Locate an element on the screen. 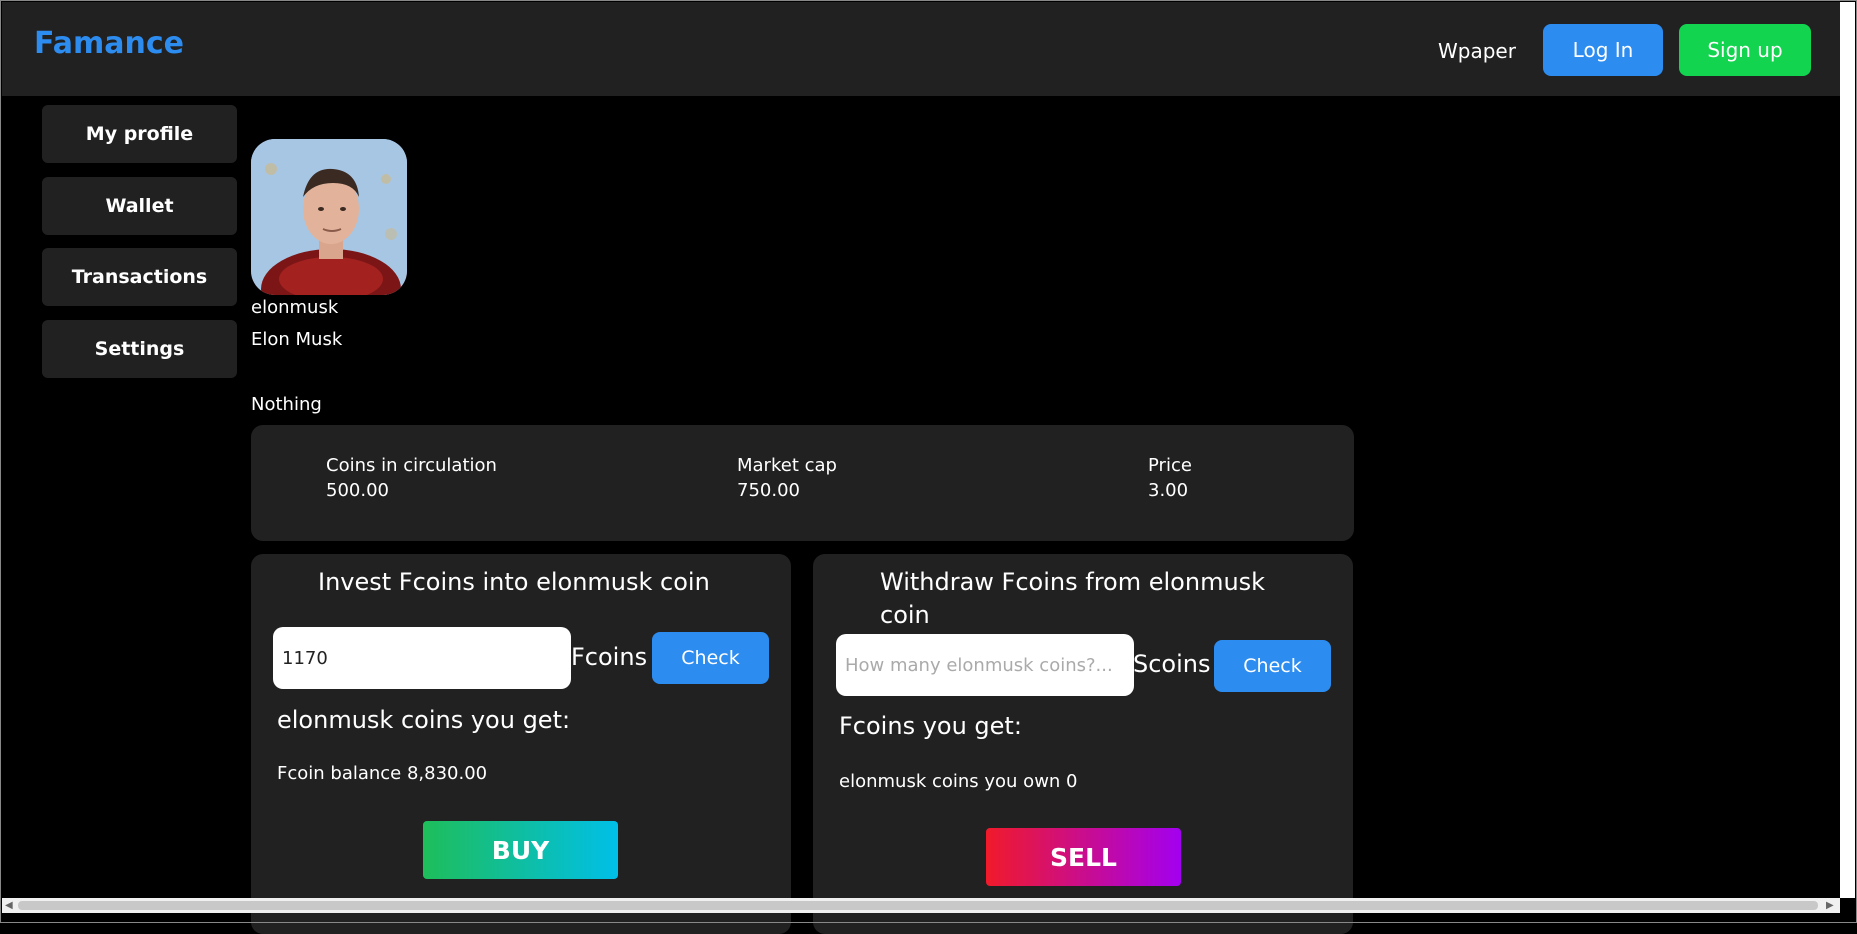 The height and width of the screenshot is (934, 1857). scroll-right-arrow-icon: ▶ is located at coordinates (1830, 905).